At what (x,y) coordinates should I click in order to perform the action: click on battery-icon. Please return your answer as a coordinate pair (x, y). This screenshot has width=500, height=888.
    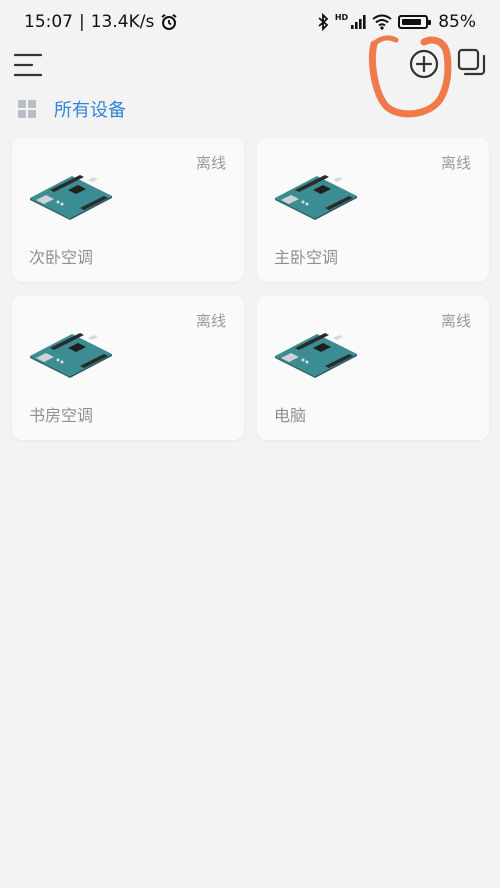
    Looking at the image, I should click on (415, 22).